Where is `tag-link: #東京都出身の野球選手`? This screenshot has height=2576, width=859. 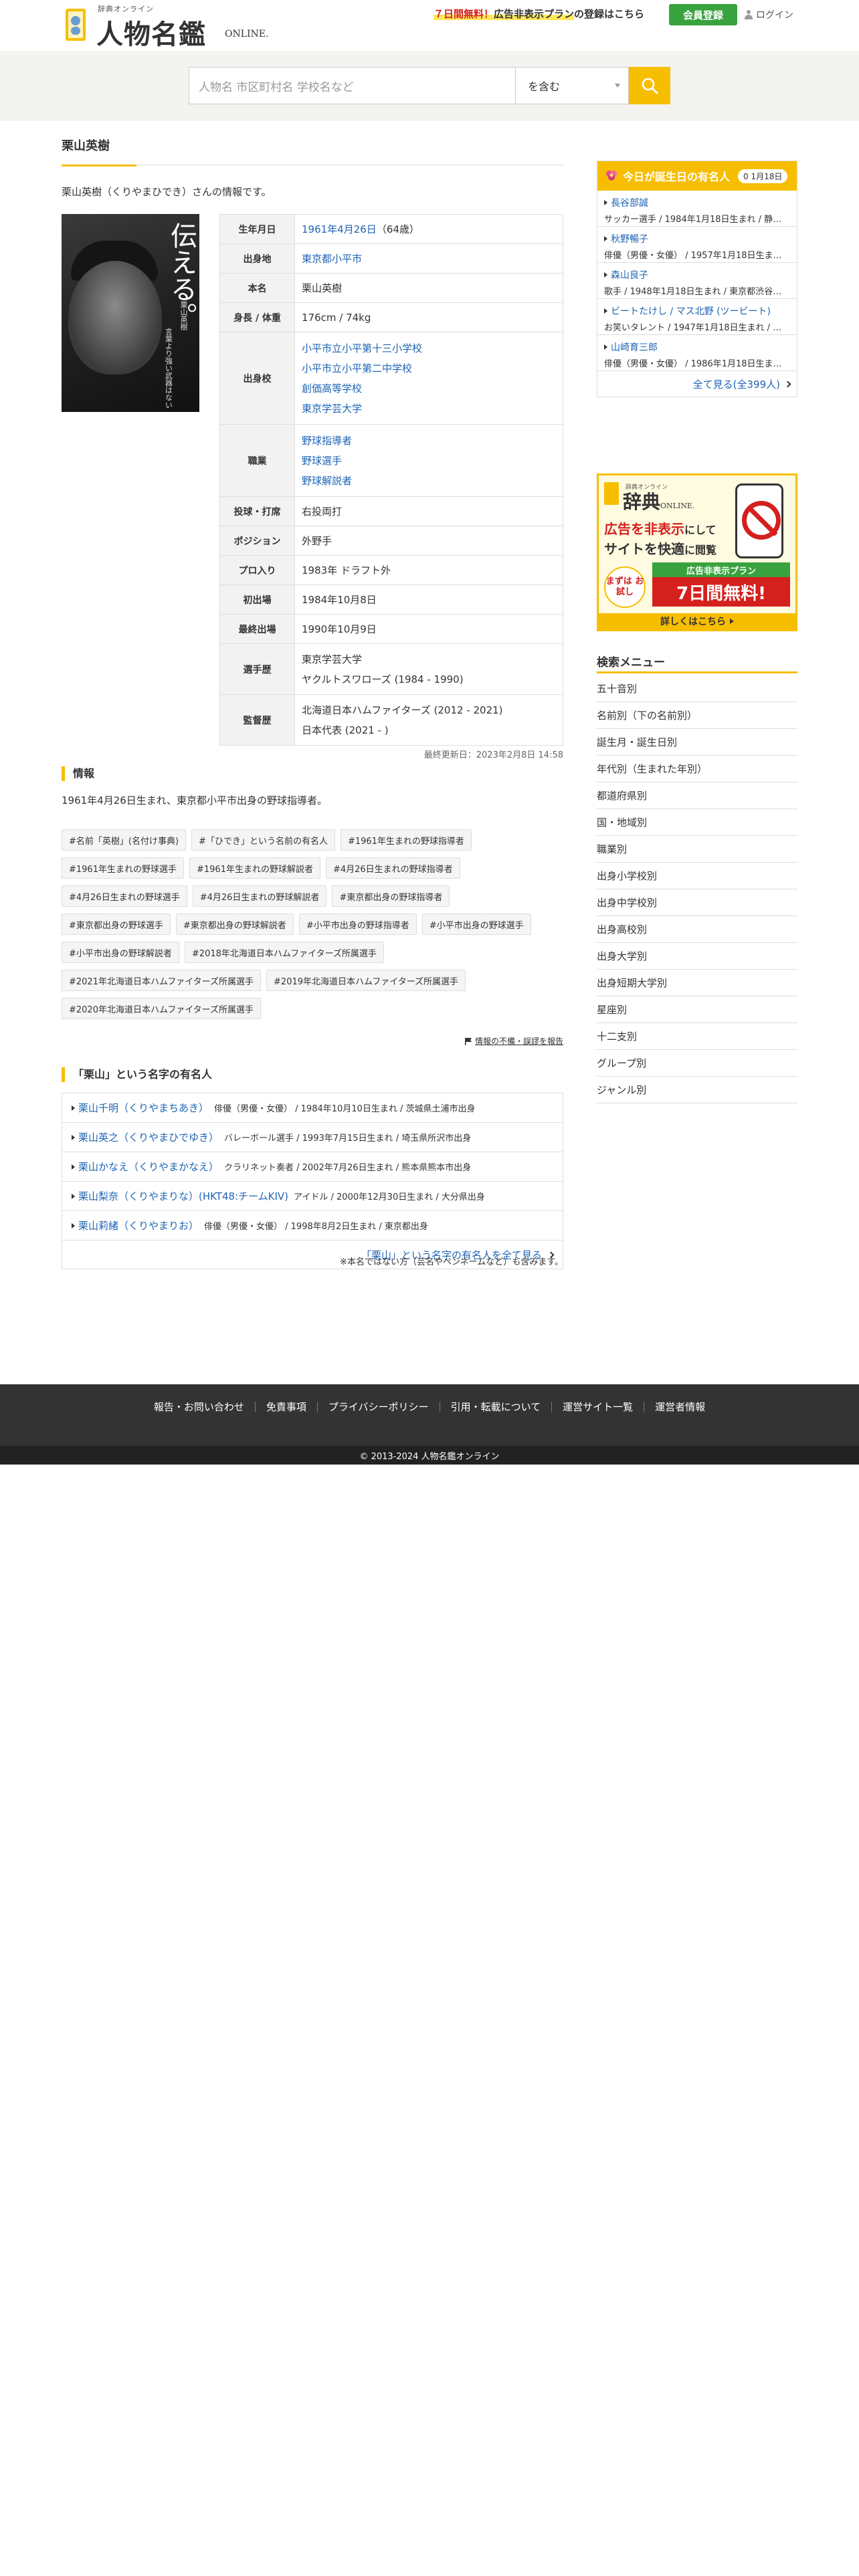
tag-link: #東京都出身の野球選手 is located at coordinates (117, 924).